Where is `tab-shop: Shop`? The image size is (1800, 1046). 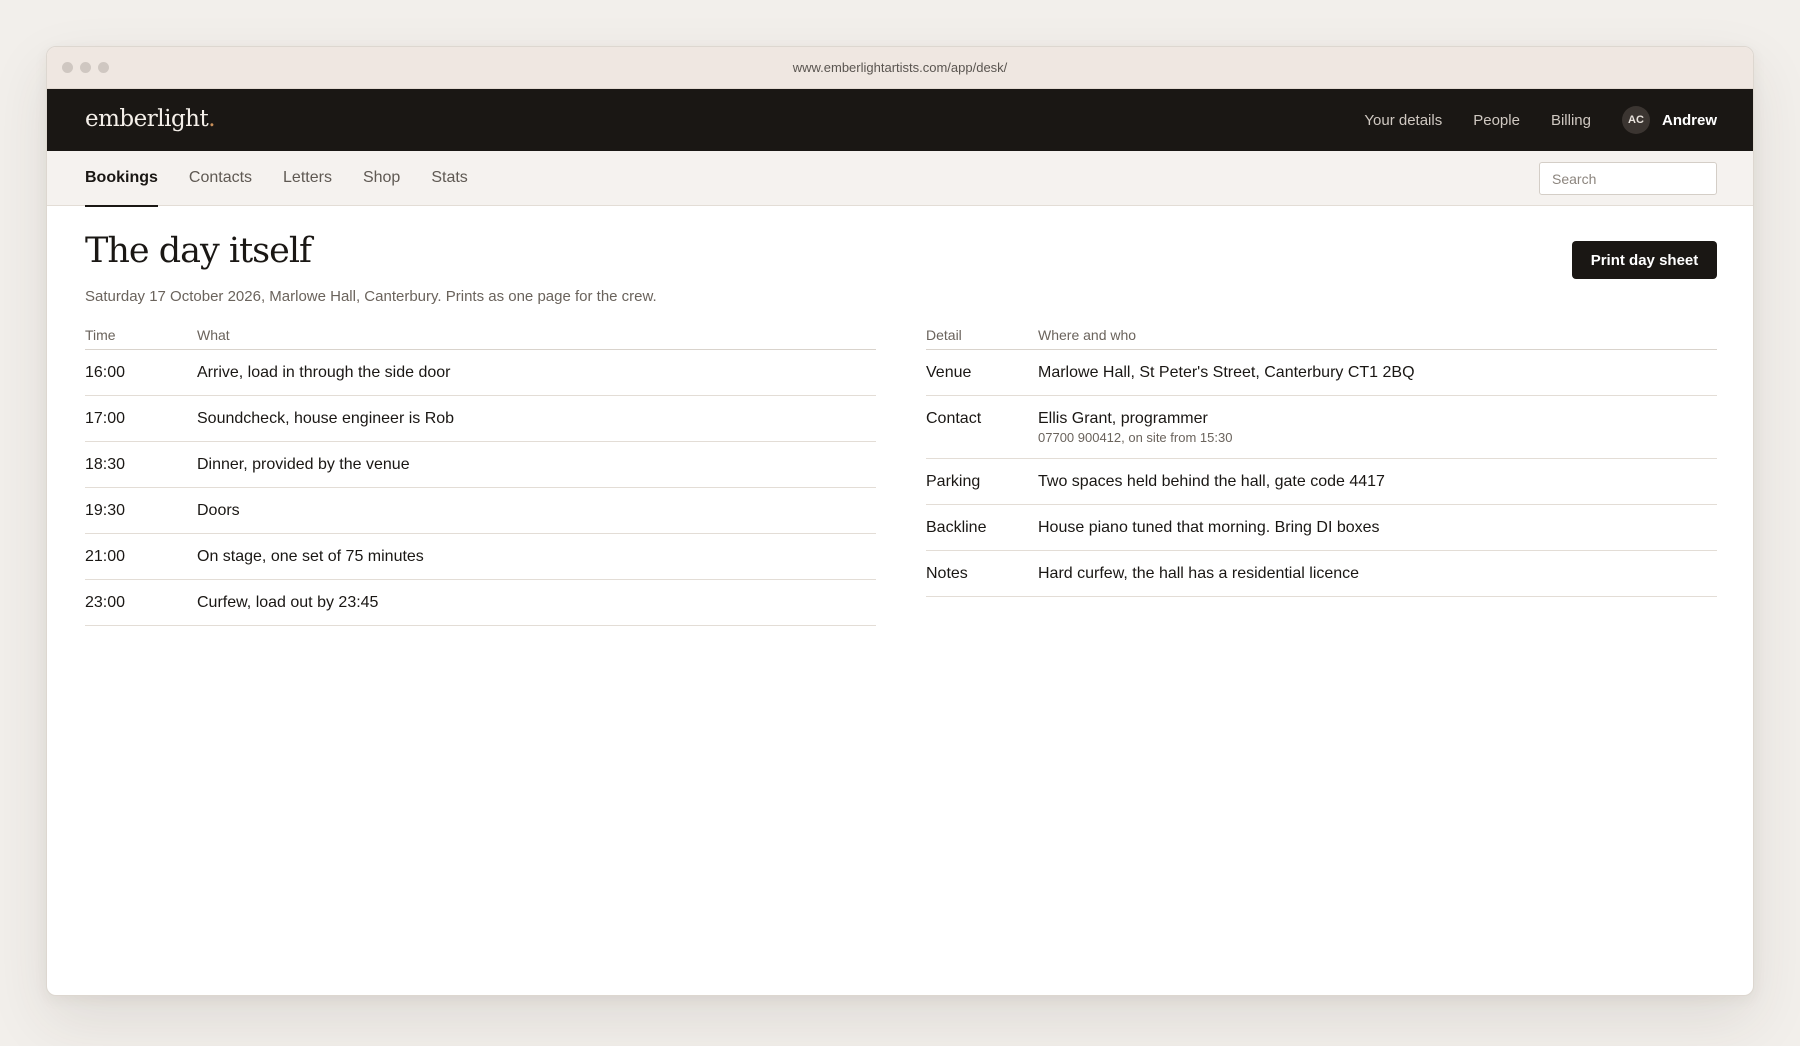 tab-shop: Shop is located at coordinates (381, 178).